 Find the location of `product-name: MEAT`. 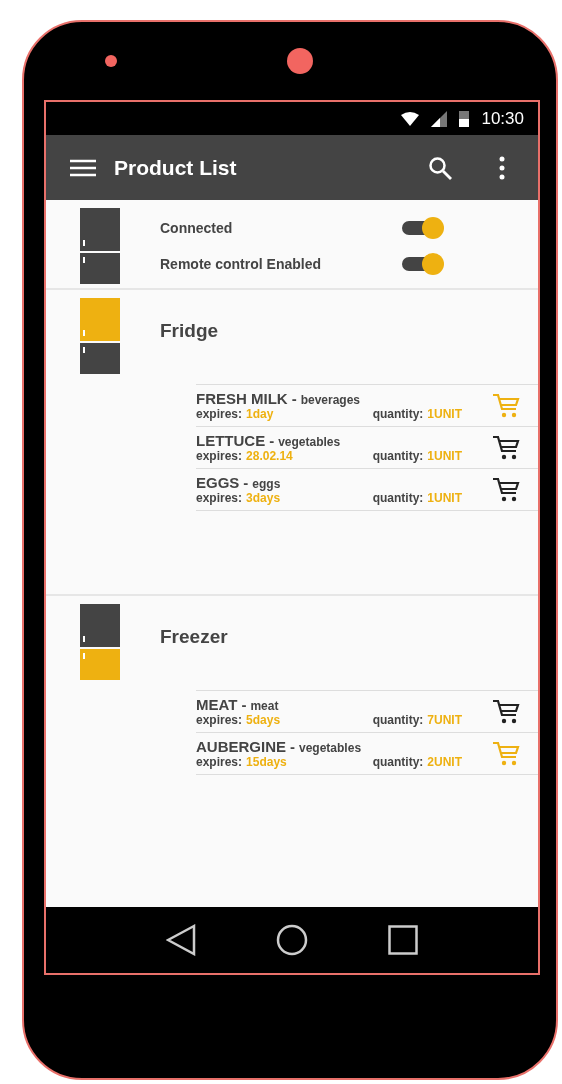

product-name: MEAT is located at coordinates (217, 704).